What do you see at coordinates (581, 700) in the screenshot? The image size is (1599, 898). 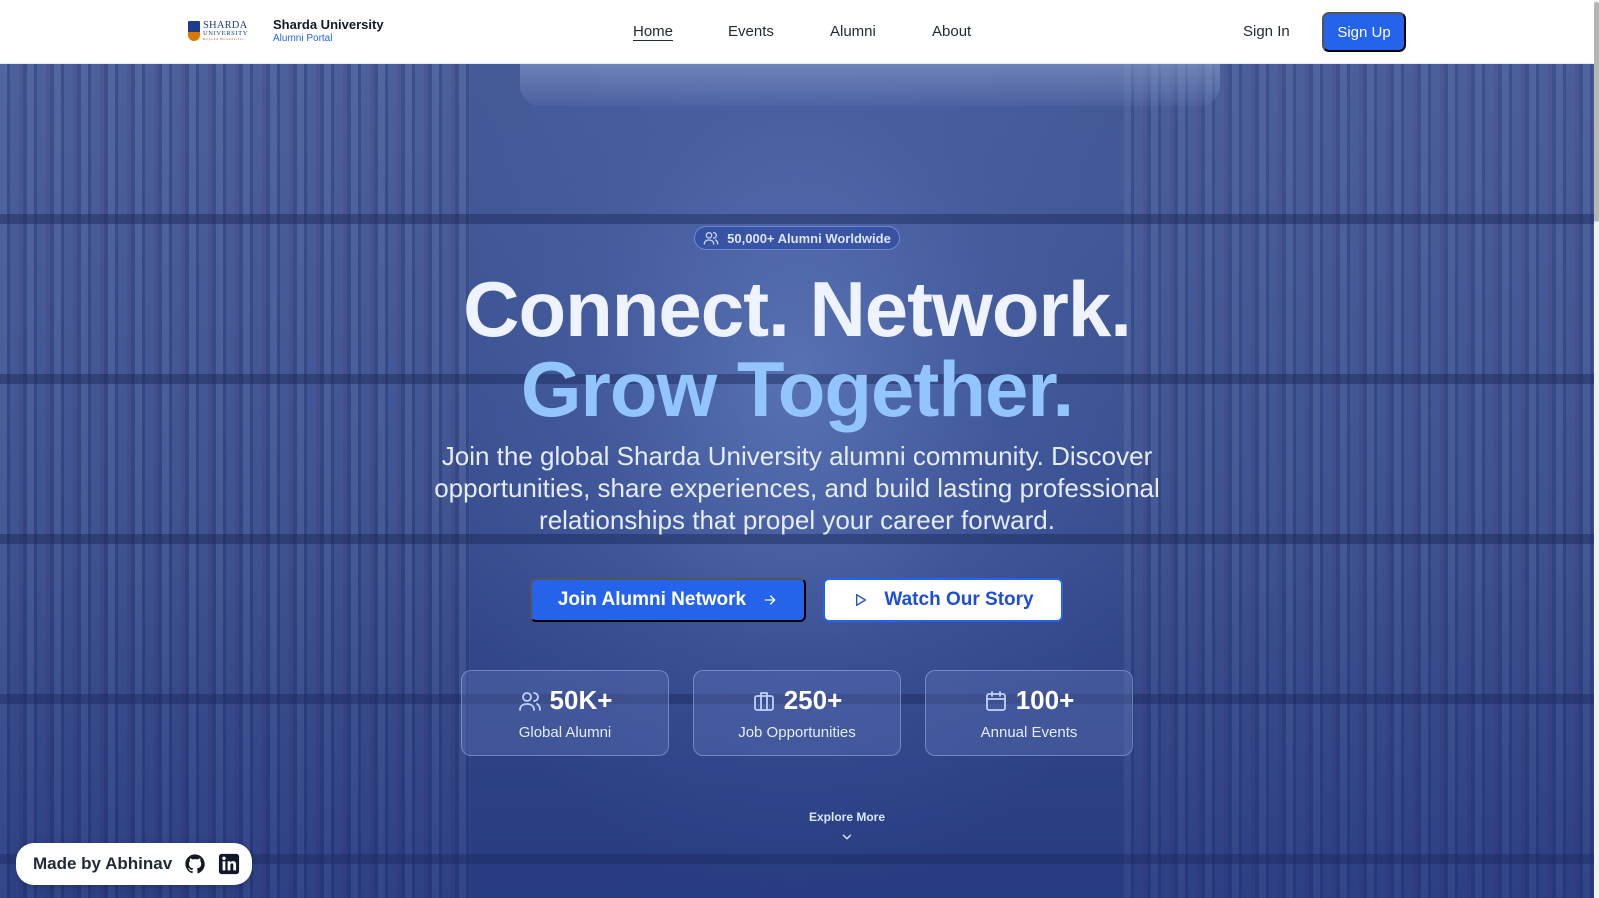 I see `stat-value: 50K+` at bounding box center [581, 700].